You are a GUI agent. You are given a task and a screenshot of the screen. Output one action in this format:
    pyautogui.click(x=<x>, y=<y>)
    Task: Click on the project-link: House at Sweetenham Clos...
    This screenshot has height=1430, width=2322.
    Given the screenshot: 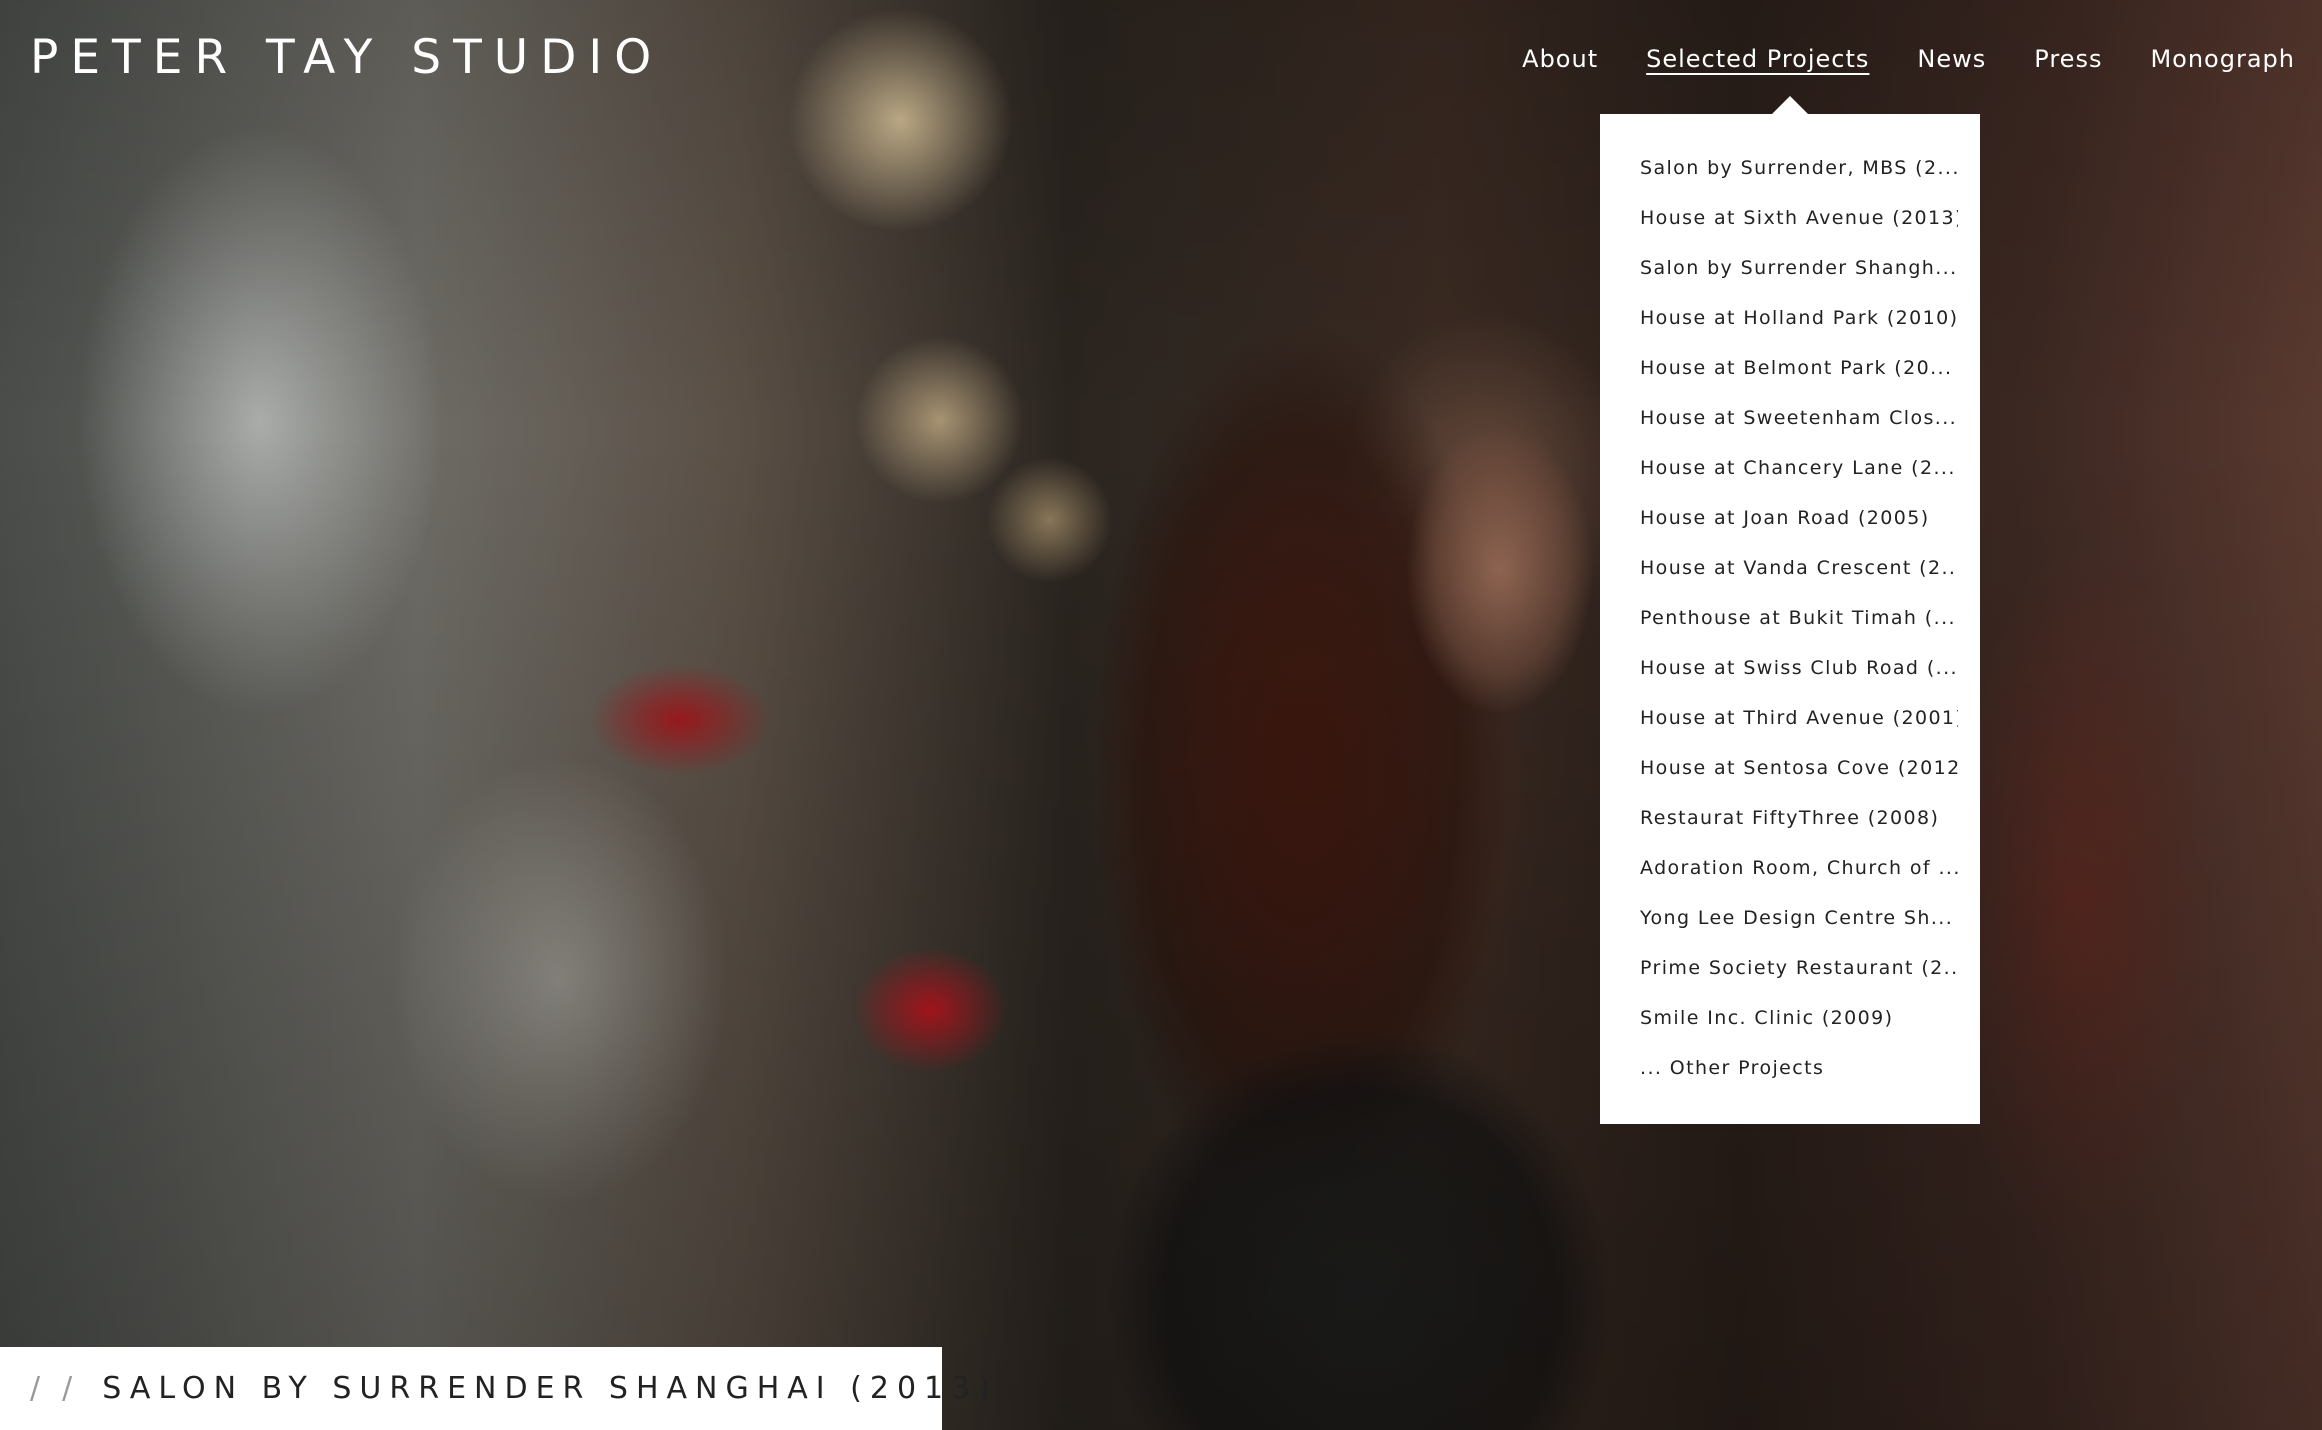 What is the action you would take?
    pyautogui.click(x=1799, y=431)
    